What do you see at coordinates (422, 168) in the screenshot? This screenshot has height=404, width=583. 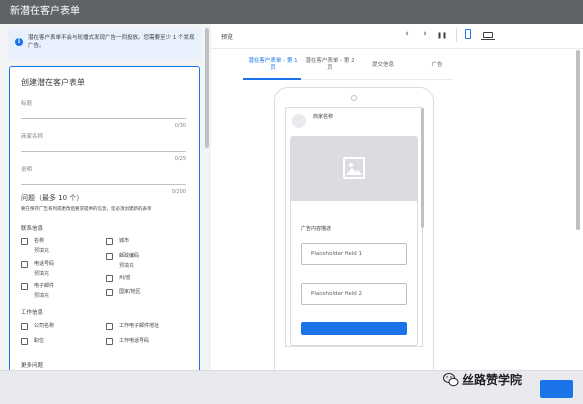 I see `screen-scrollbar` at bounding box center [422, 168].